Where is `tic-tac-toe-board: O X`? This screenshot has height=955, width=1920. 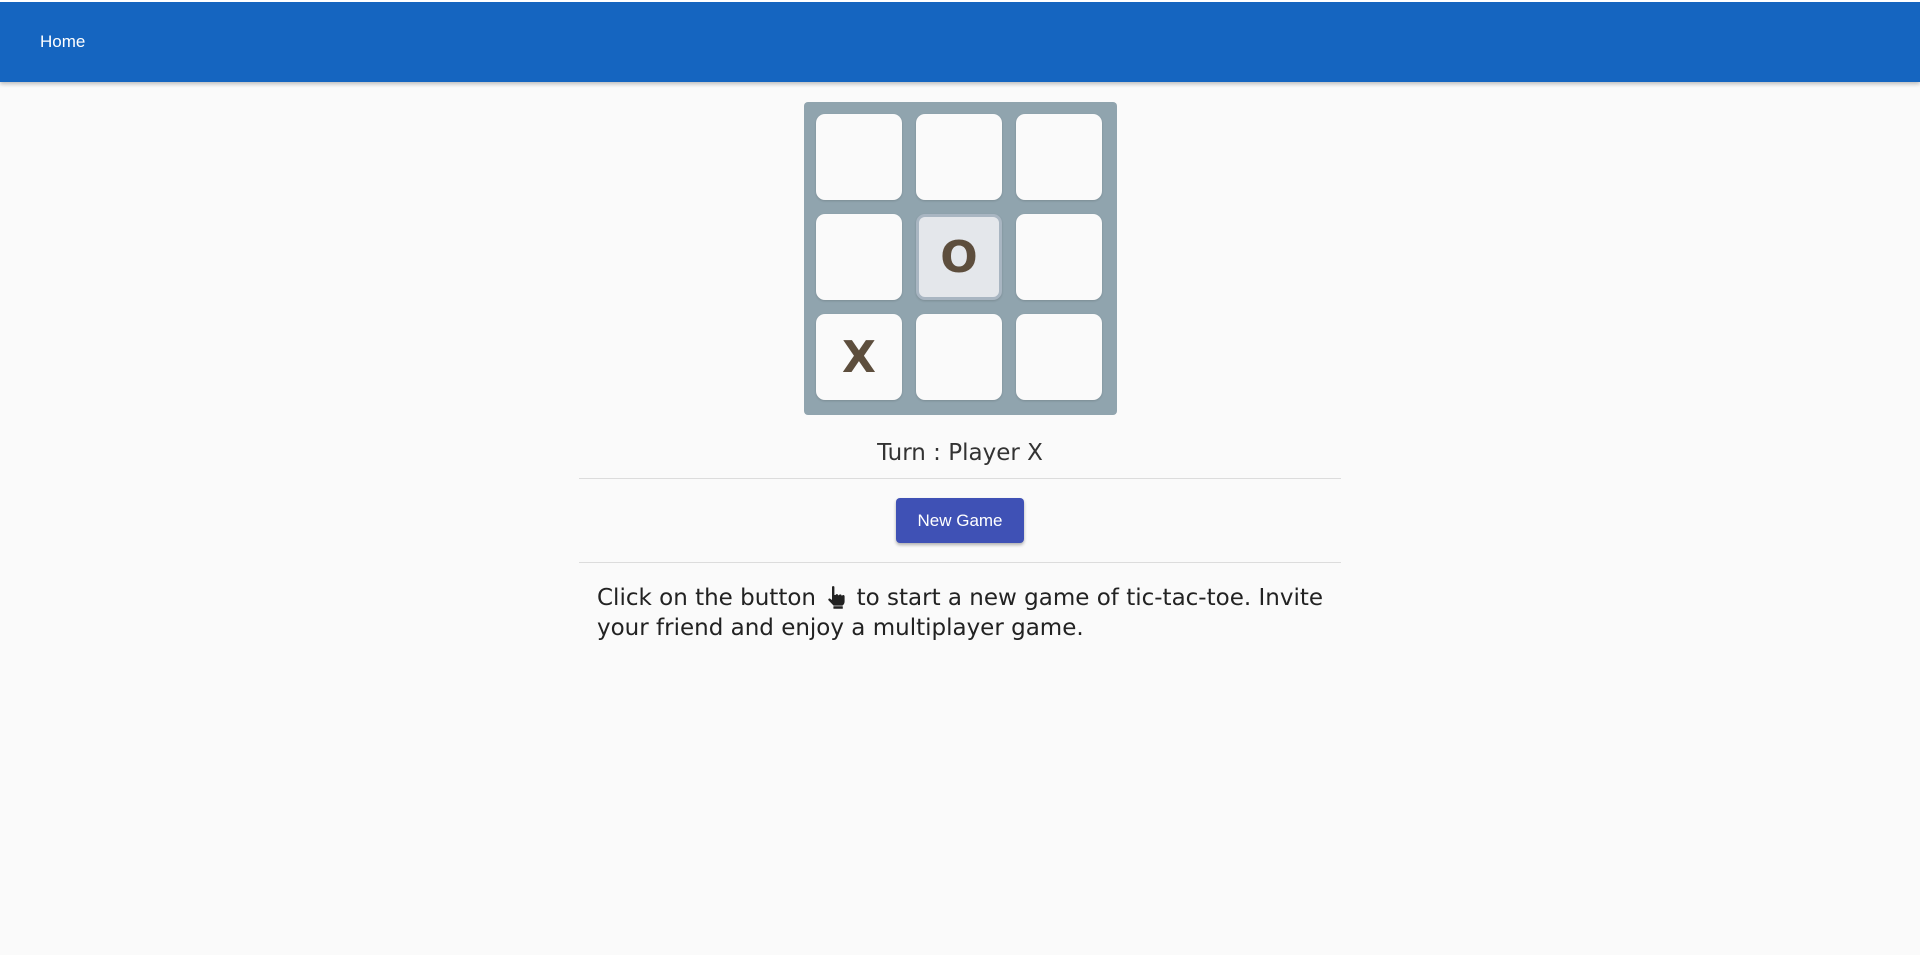
tic-tac-toe-board: O X is located at coordinates (960, 258).